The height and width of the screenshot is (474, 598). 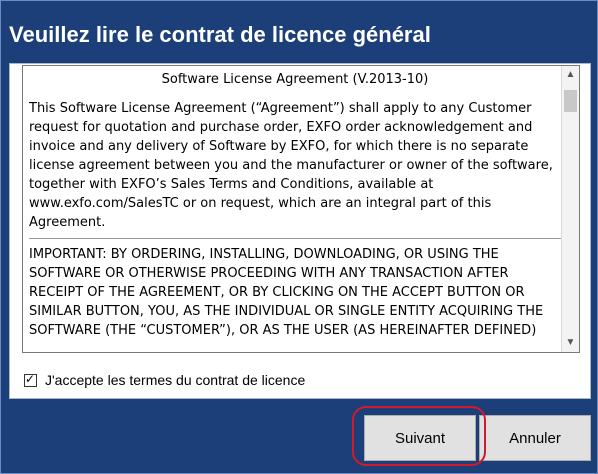 I want to click on license-scrollbar: ▲ ▼, so click(x=570, y=209).